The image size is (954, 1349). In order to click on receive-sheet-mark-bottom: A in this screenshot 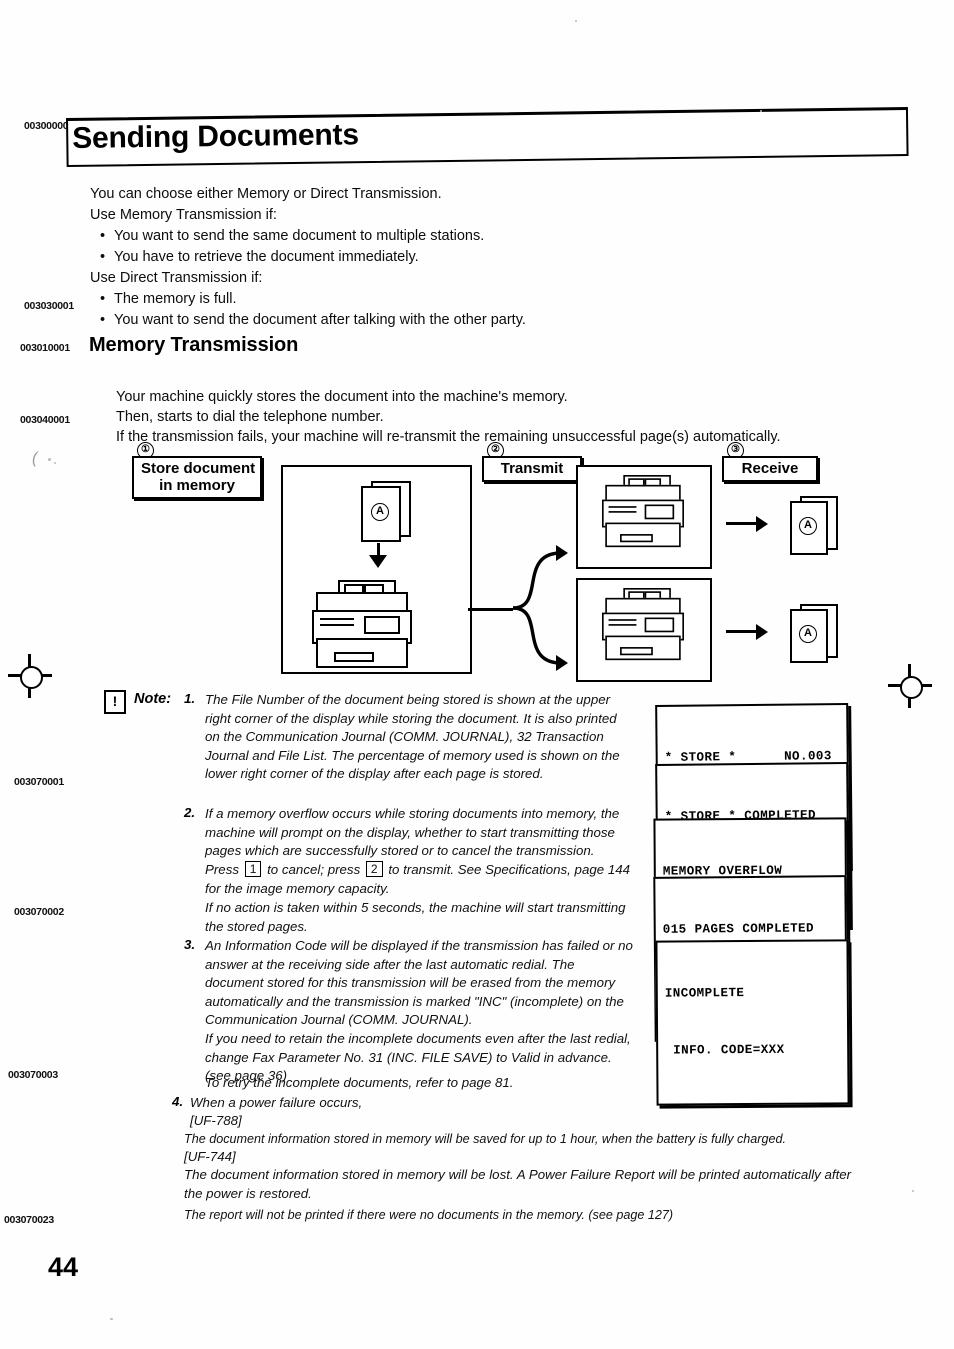, I will do `click(808, 634)`.